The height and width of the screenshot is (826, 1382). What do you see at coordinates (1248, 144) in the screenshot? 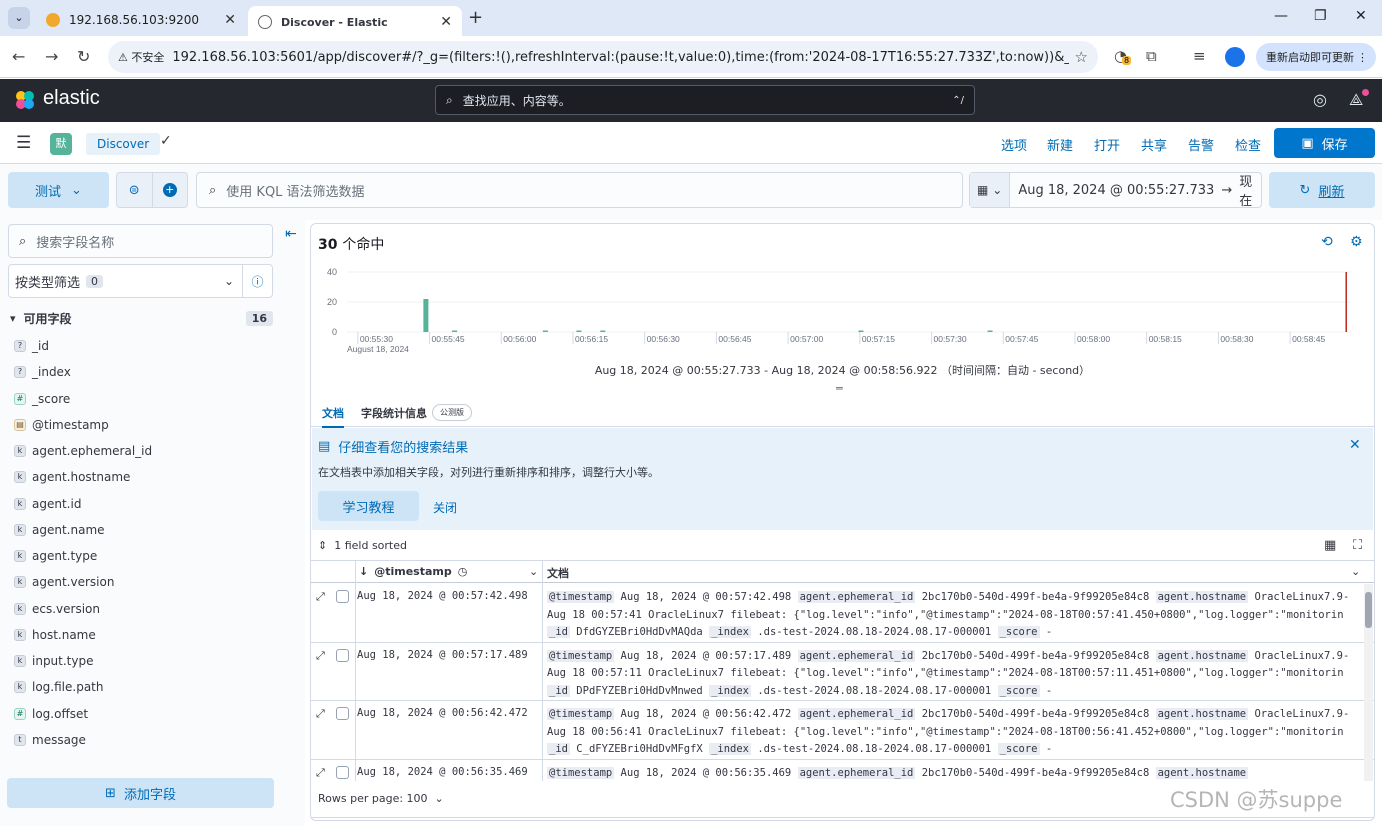
I see `inspect-link: 检查` at bounding box center [1248, 144].